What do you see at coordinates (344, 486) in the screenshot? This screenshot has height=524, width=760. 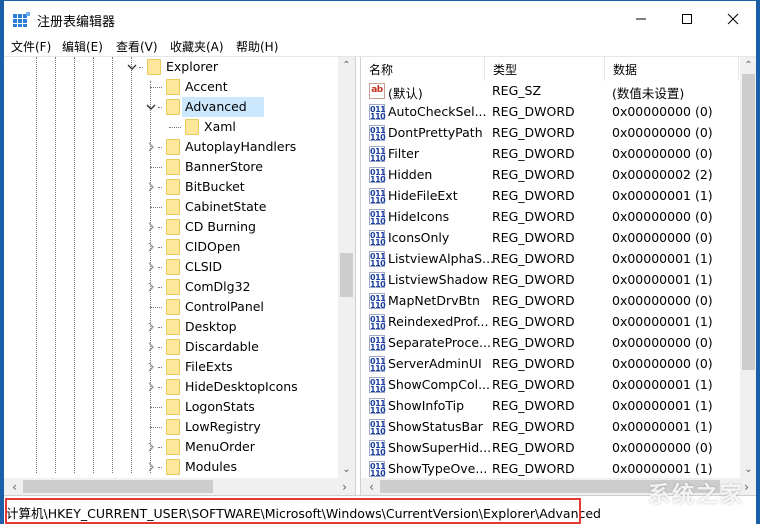 I see `scroll-right-arrow-icon: ›` at bounding box center [344, 486].